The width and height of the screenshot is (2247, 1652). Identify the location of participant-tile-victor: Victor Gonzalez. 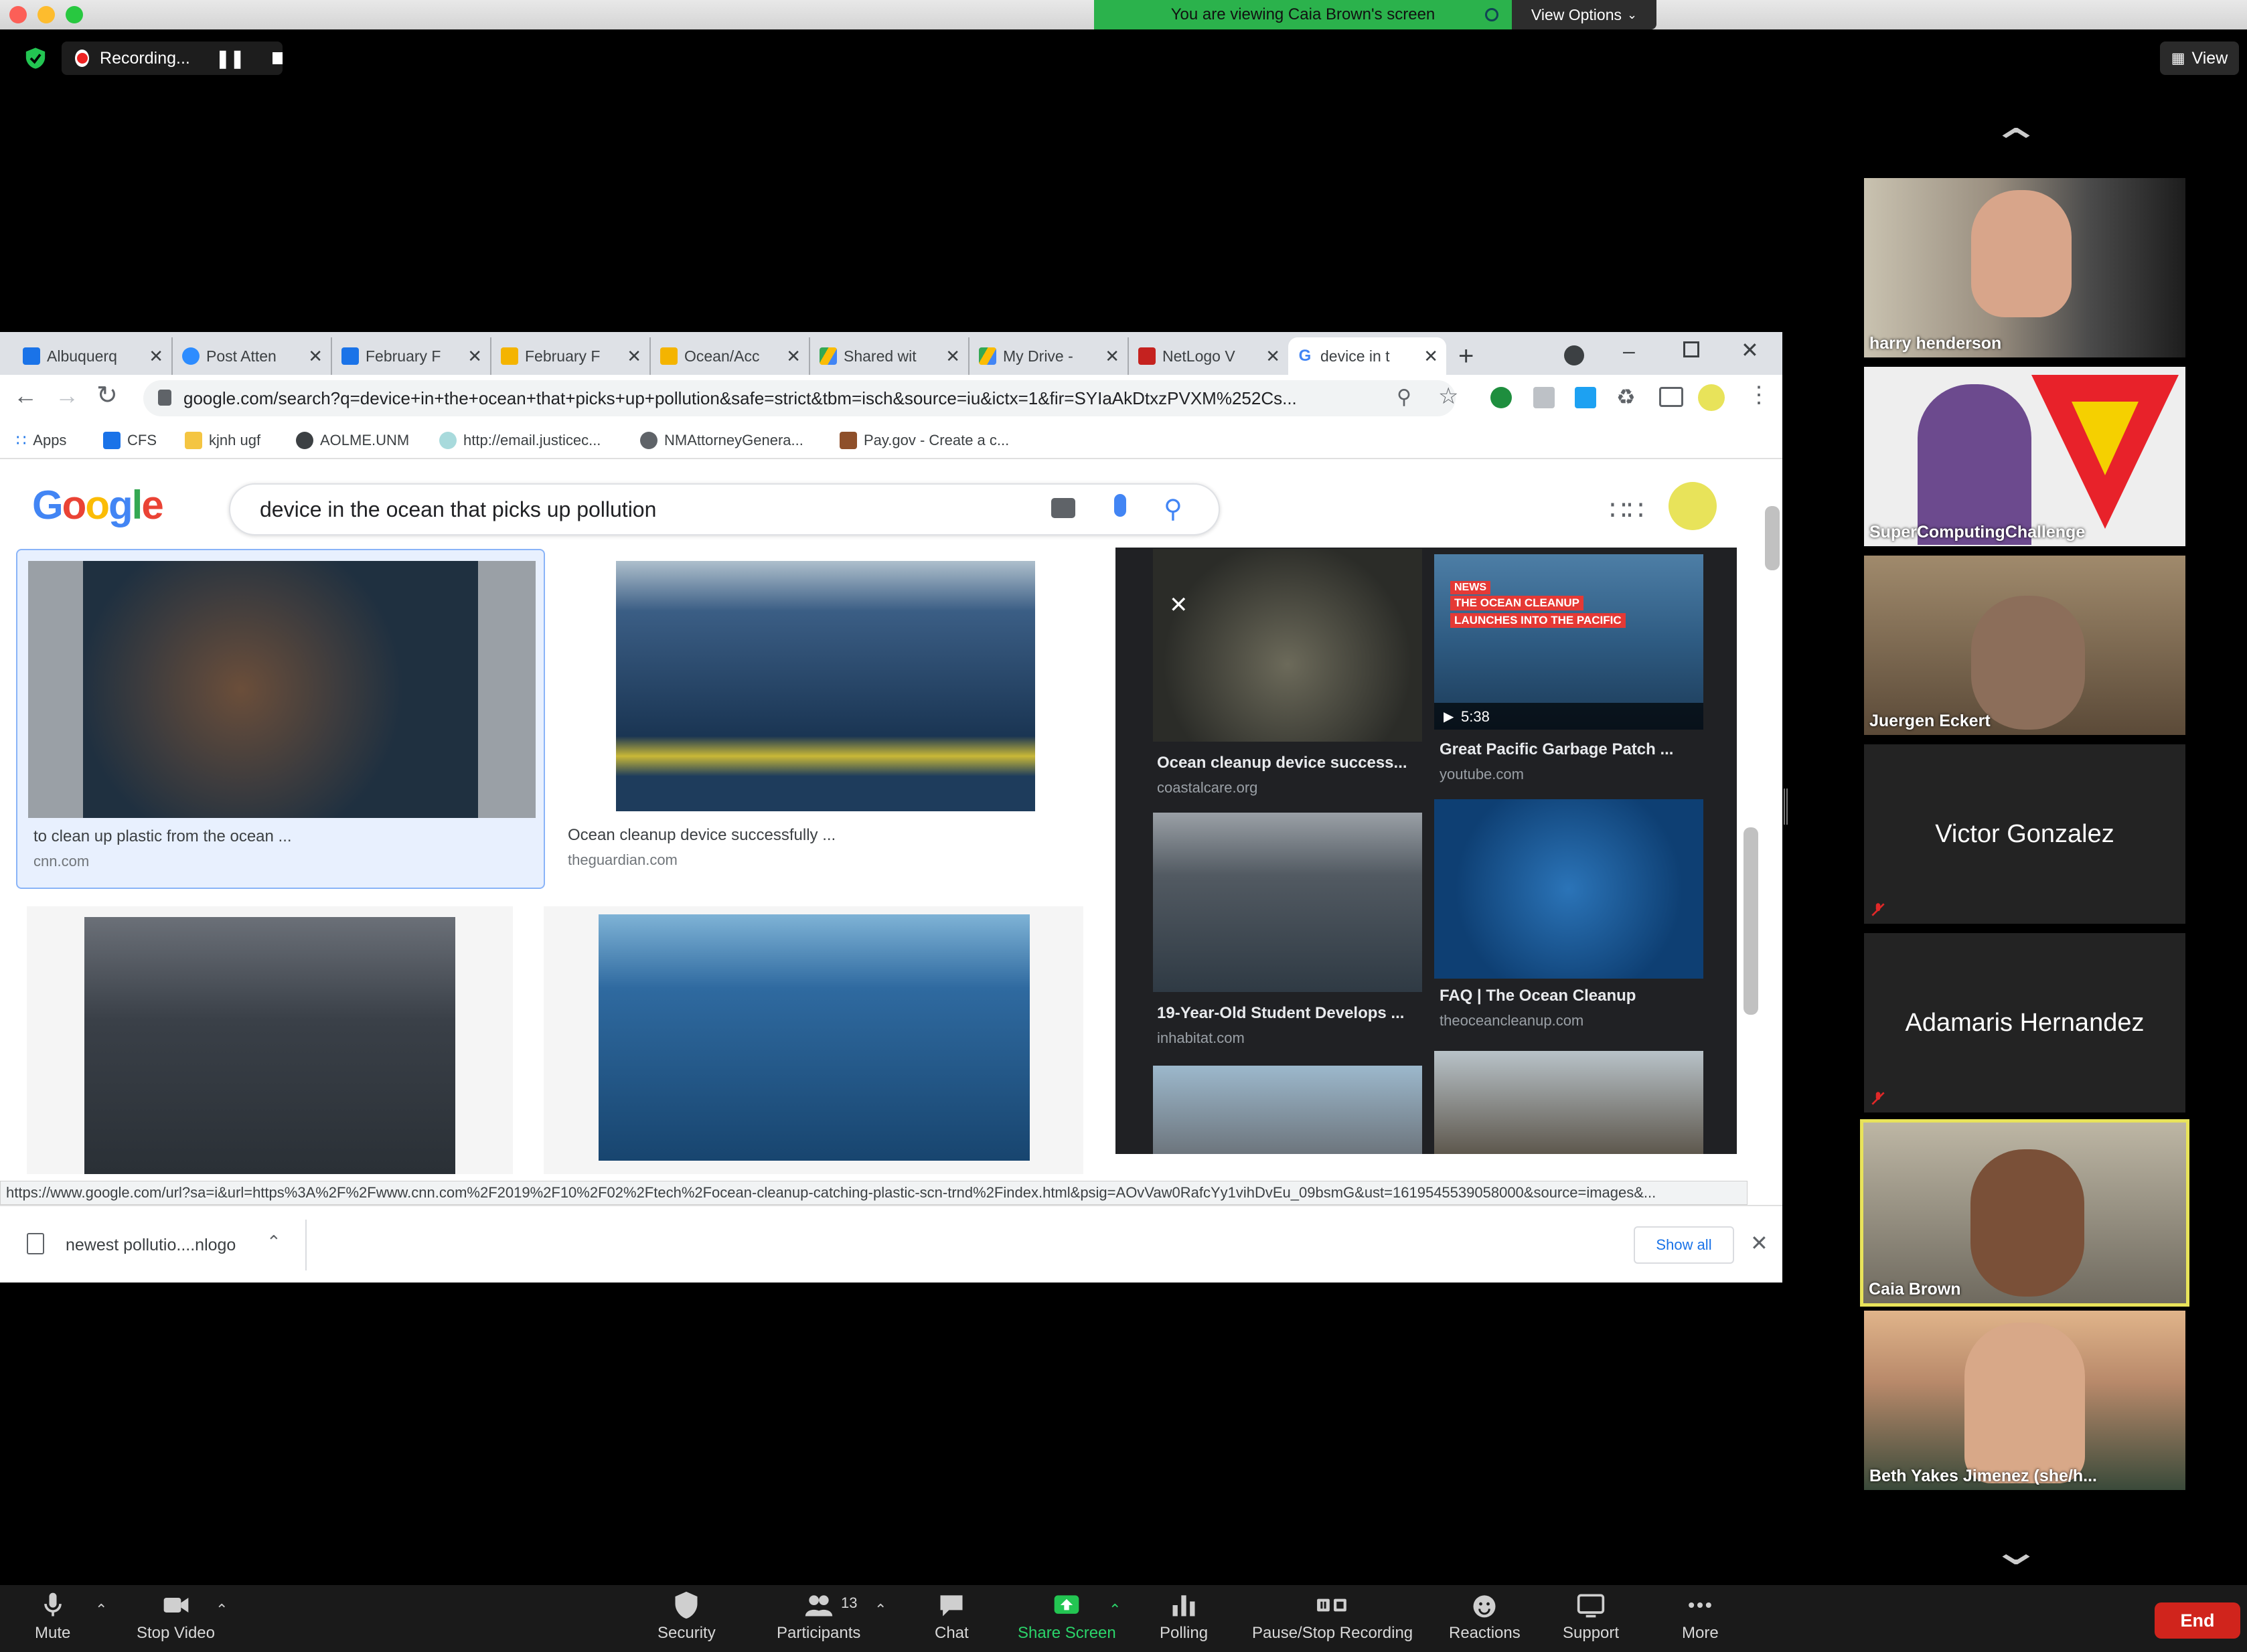
(2024, 834).